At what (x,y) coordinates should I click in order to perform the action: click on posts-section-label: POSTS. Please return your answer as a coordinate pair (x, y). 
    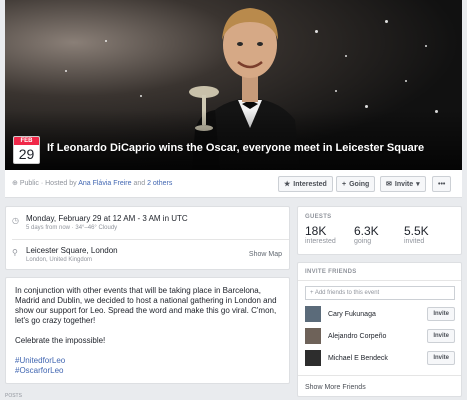
    Looking at the image, I should click on (13, 396).